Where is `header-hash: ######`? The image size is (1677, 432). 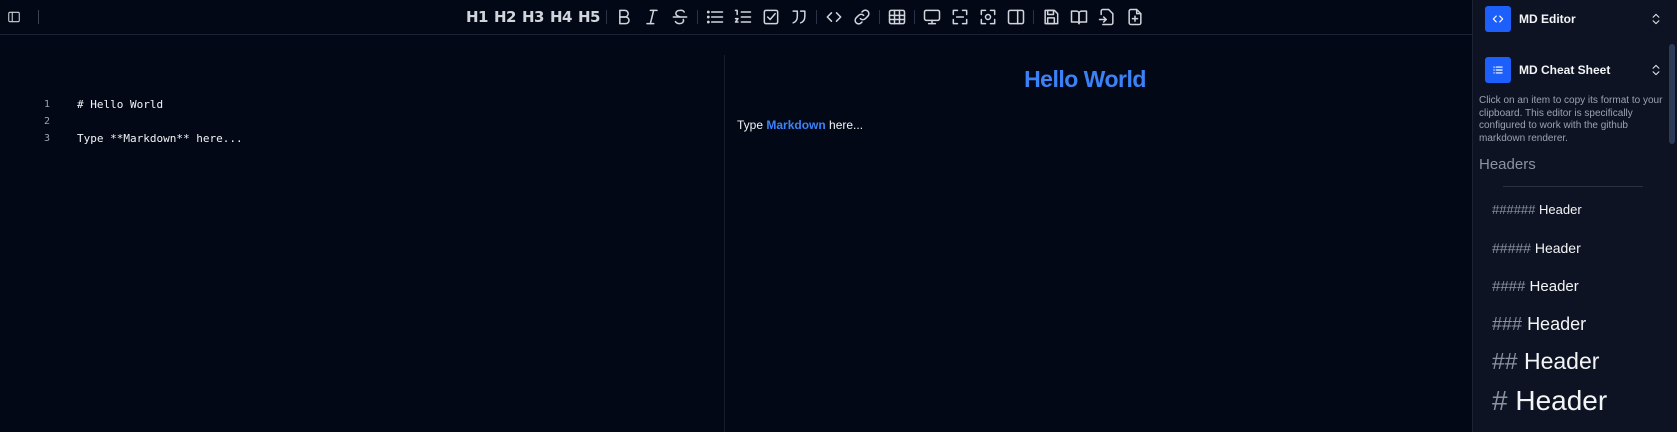 header-hash: ###### is located at coordinates (1514, 209).